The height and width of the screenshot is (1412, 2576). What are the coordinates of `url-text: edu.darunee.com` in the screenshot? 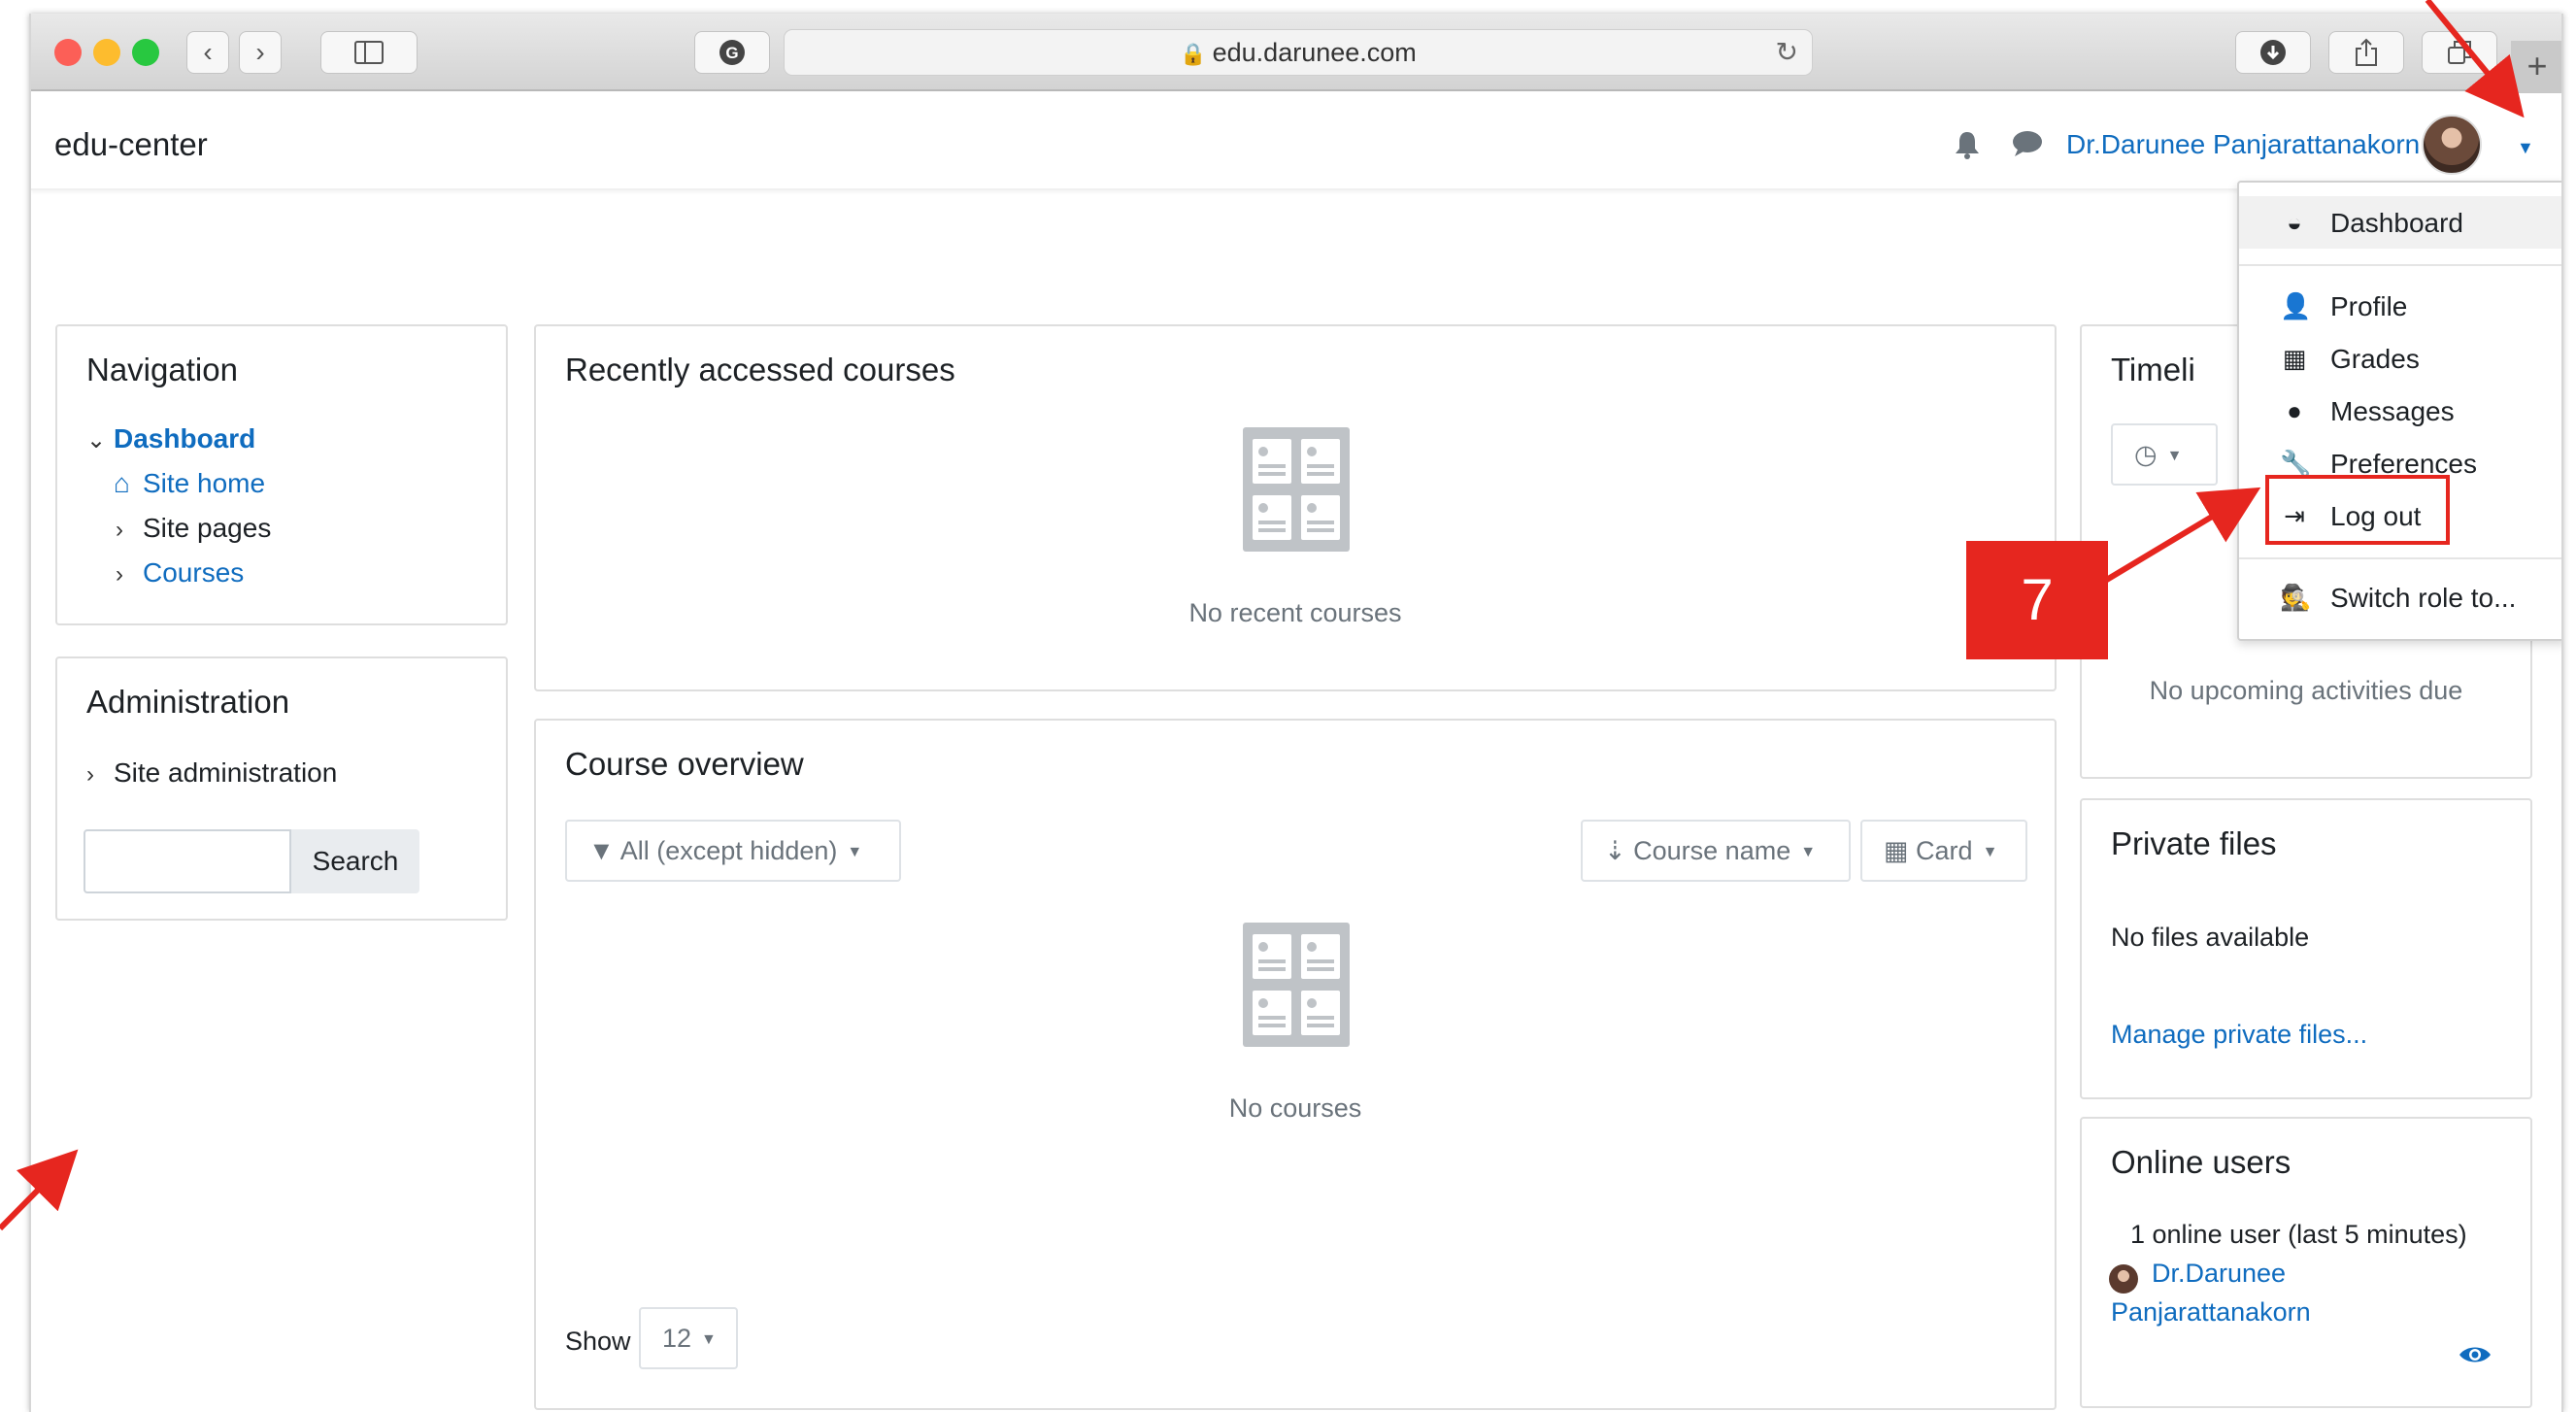 It's located at (1315, 52).